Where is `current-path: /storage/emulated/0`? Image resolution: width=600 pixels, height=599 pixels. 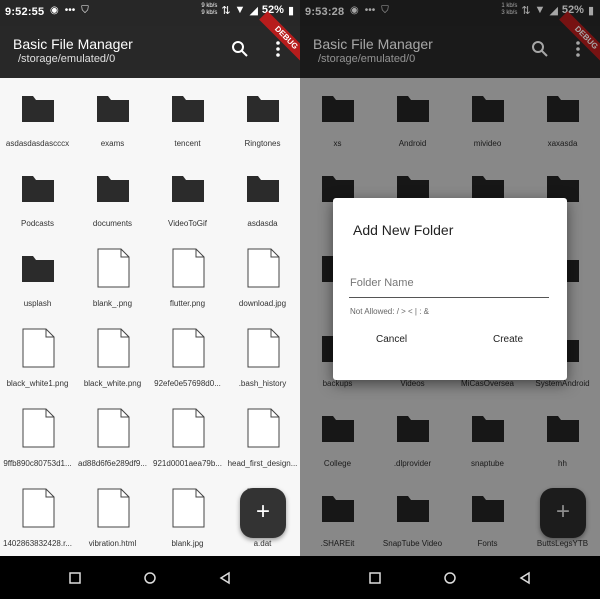 current-path: /storage/emulated/0 is located at coordinates (67, 59).